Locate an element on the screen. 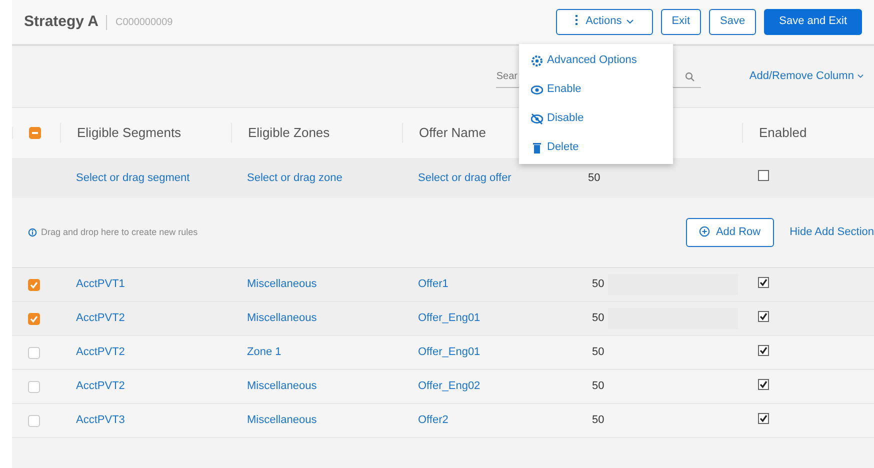 The image size is (874, 468). offer-link: Offer1 is located at coordinates (487, 284).